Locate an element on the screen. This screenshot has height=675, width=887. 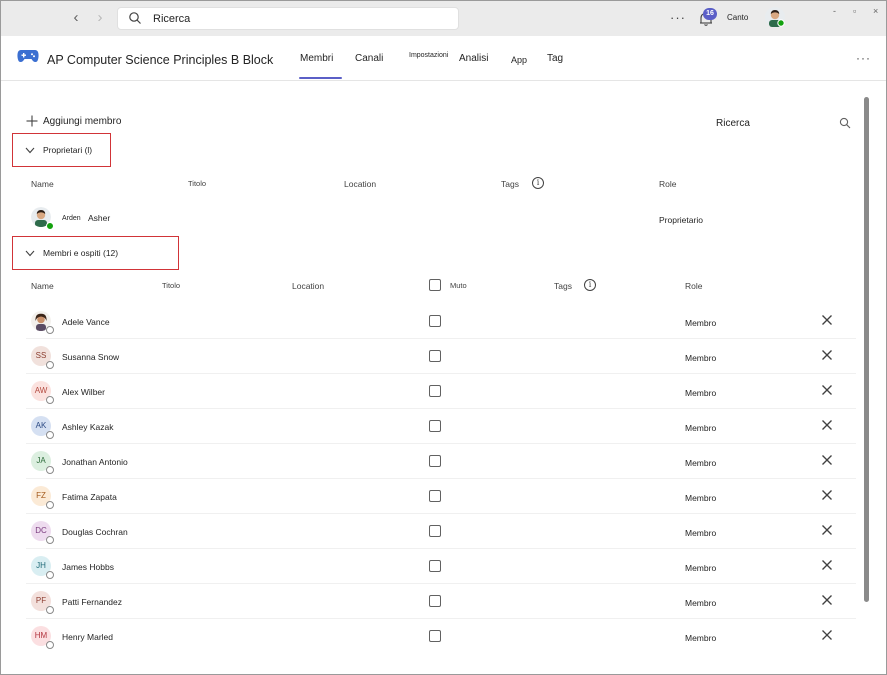
member-name: Patti Fernandez is located at coordinates (92, 602).